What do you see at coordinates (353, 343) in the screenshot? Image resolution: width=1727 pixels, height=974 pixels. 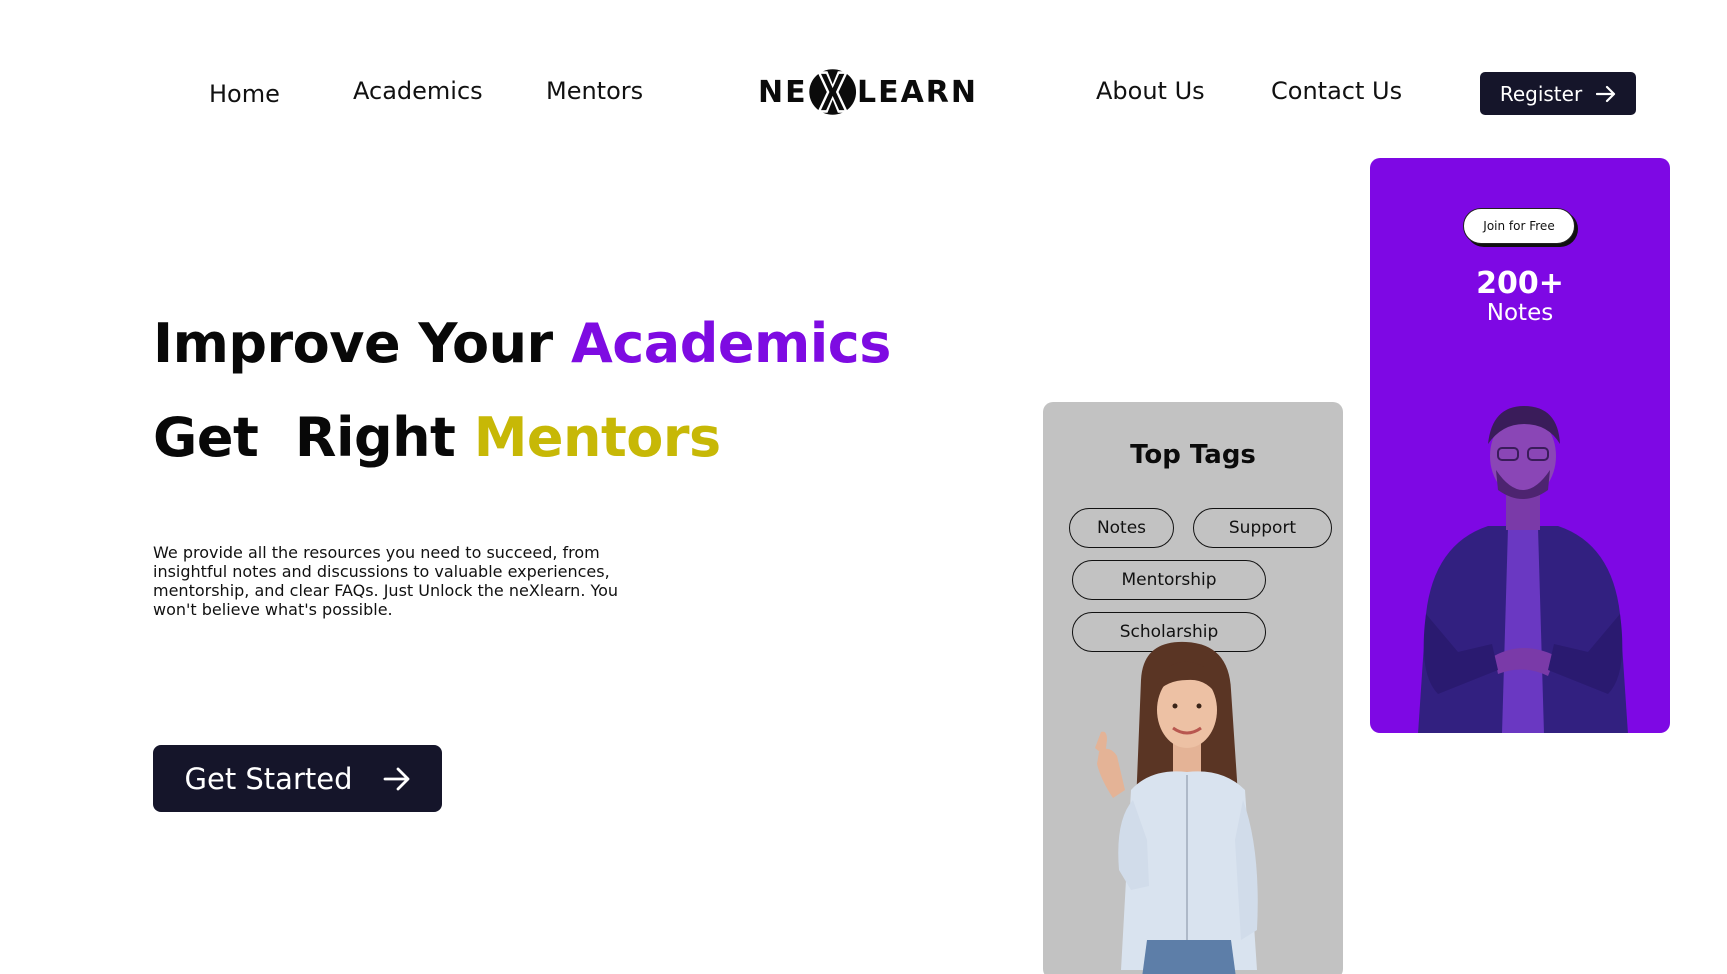 I see `headline-improve-your: Improve Your` at bounding box center [353, 343].